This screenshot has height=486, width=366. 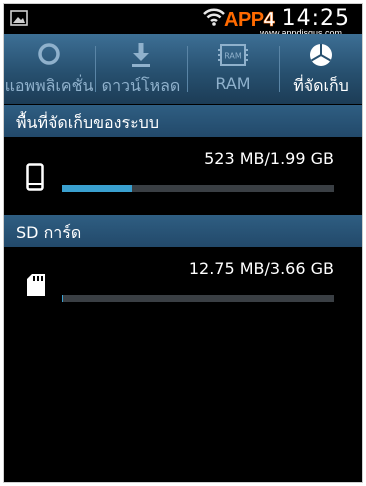 What do you see at coordinates (233, 69) in the screenshot?
I see `tab-ram: RAM RAM` at bounding box center [233, 69].